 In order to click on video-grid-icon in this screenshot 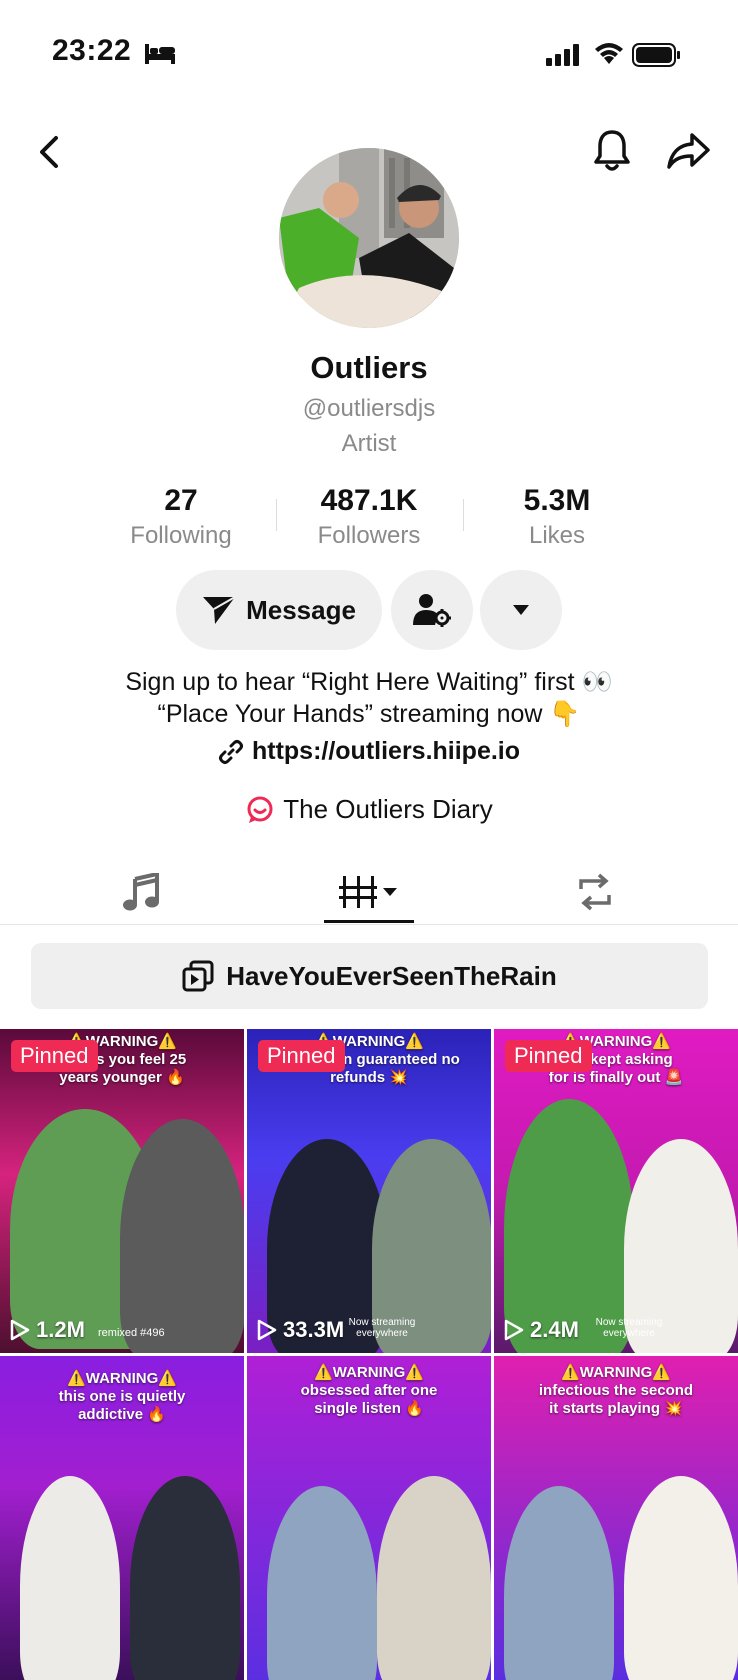, I will do `click(368, 892)`.